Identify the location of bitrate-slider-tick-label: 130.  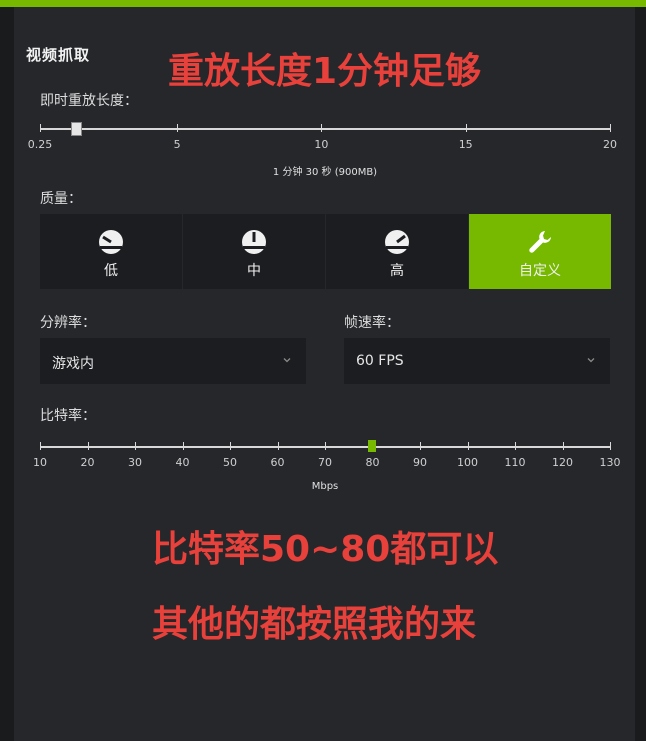
(610, 462).